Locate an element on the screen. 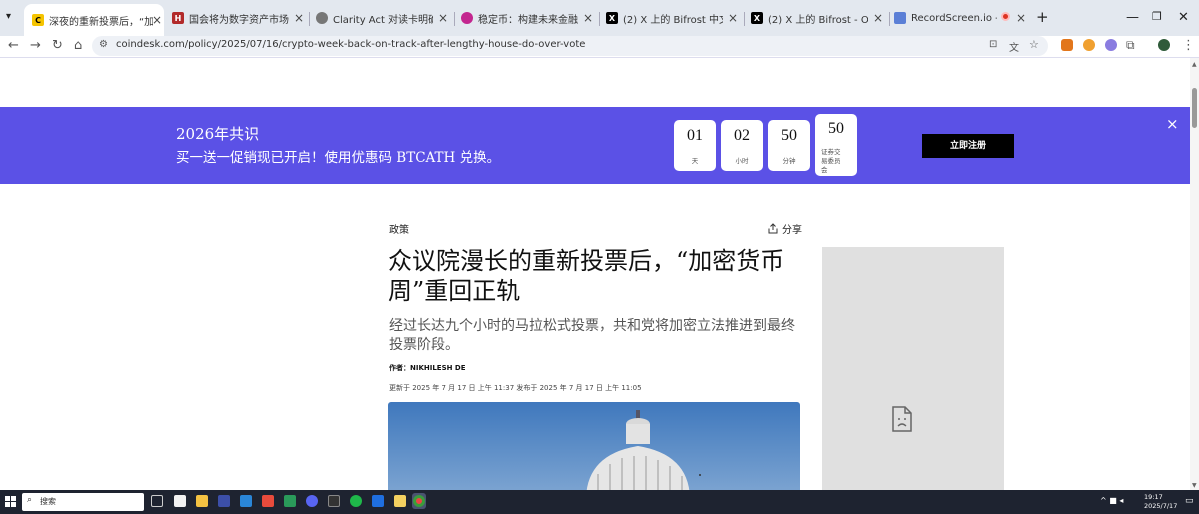  countdown-value: 02 is located at coordinates (742, 135).